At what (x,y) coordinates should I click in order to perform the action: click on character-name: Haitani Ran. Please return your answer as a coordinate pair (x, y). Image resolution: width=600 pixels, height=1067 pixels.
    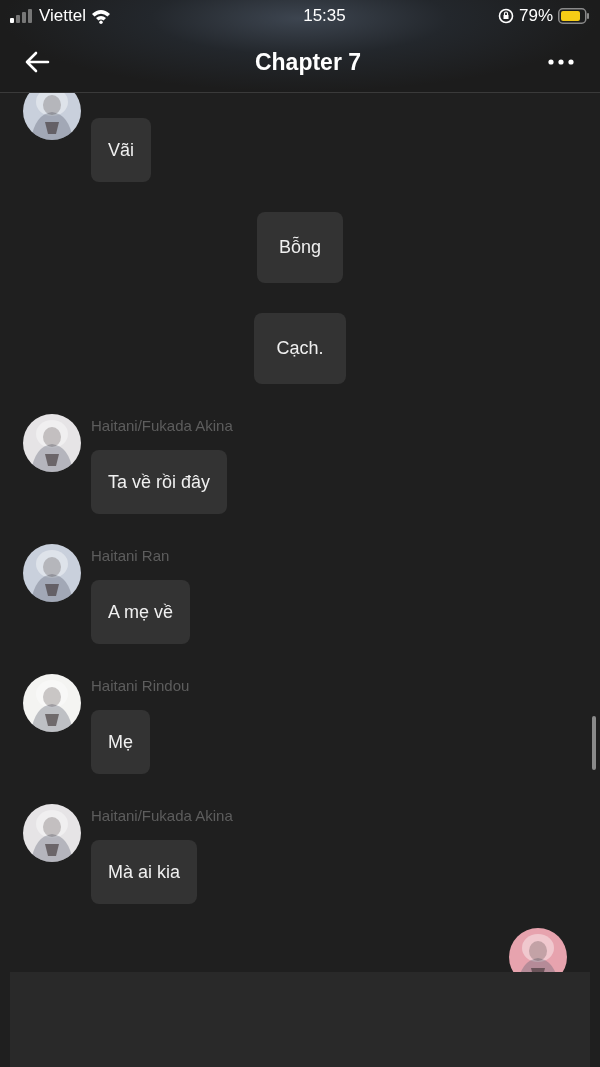
    Looking at the image, I should click on (130, 556).